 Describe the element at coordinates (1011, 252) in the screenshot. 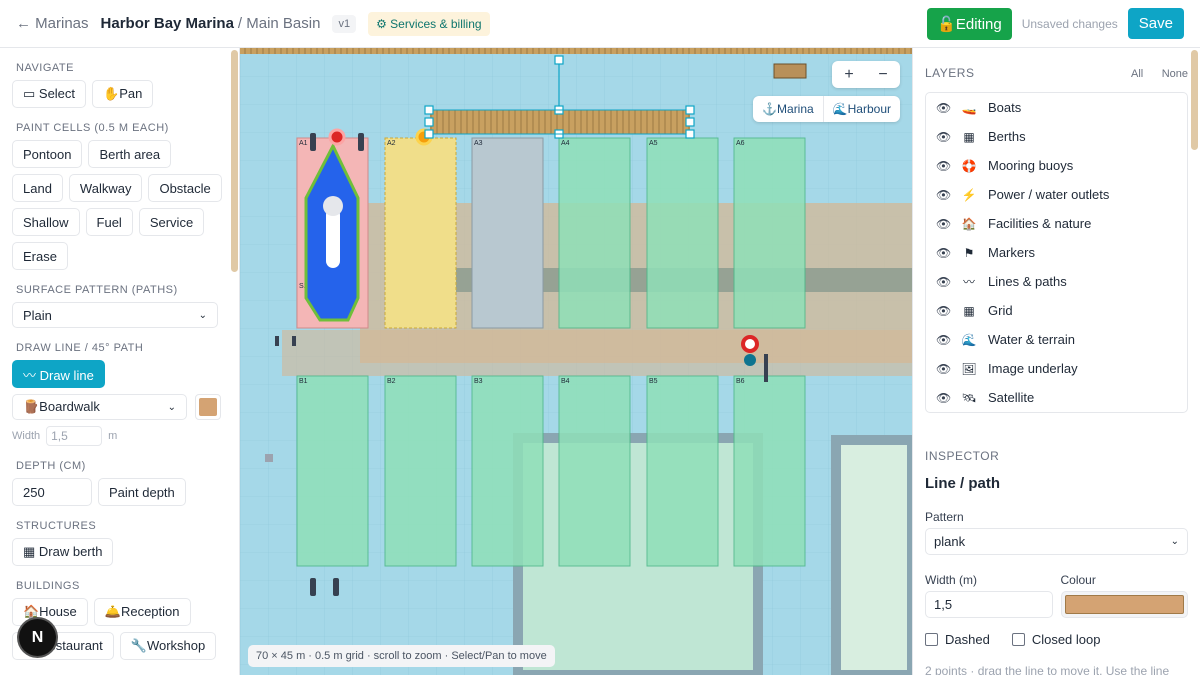

I see `layer-label: Markers` at that location.